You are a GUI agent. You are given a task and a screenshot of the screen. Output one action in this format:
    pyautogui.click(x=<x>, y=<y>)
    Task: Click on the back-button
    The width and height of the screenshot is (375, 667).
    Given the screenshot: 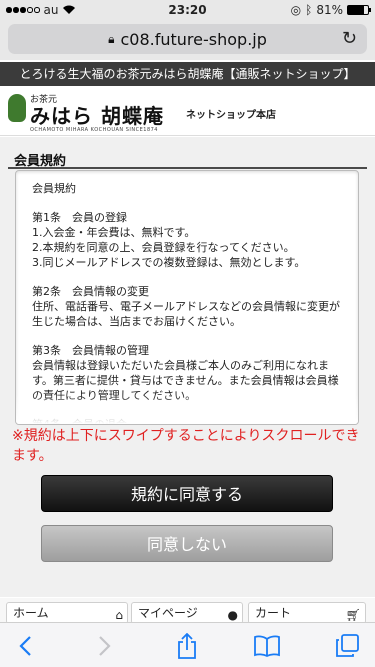 What is the action you would take?
    pyautogui.click(x=25, y=645)
    